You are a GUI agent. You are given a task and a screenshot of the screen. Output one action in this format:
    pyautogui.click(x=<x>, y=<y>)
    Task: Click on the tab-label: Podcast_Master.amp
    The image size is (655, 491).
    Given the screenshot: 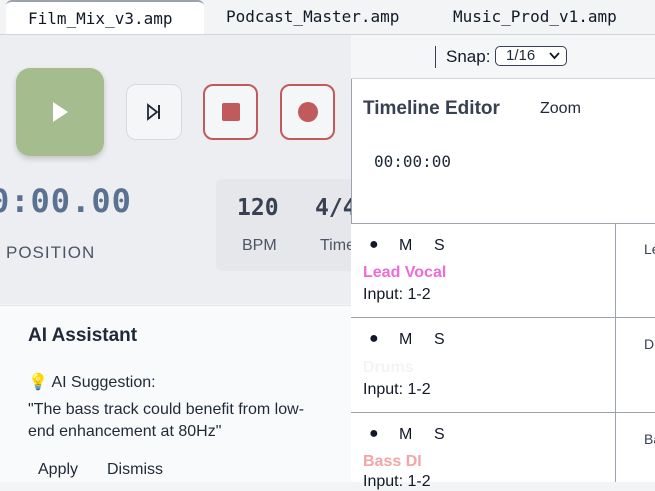 What is the action you would take?
    pyautogui.click(x=313, y=16)
    